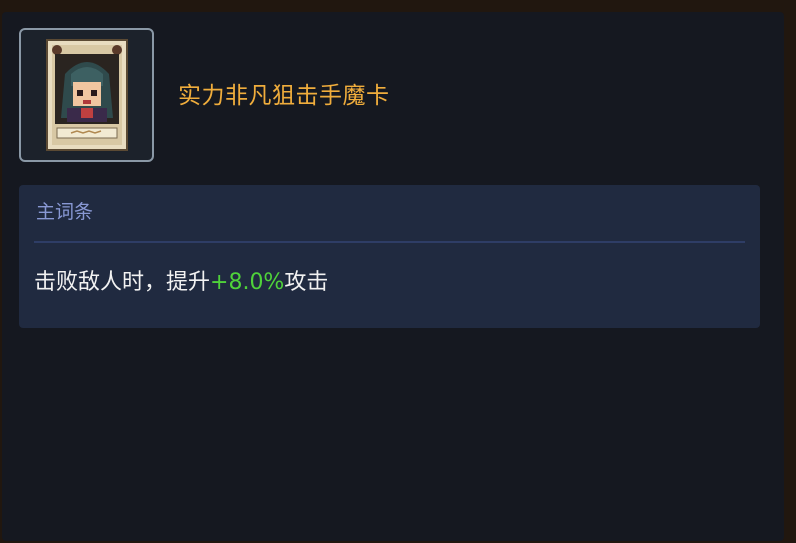 The image size is (796, 543). What do you see at coordinates (247, 282) in the screenshot?
I see `affix-bonus-value: +8.0%` at bounding box center [247, 282].